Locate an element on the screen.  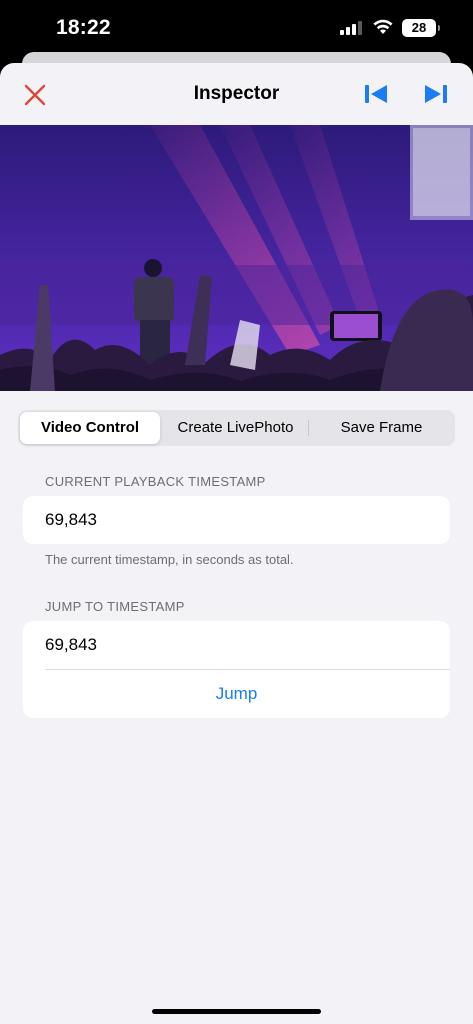
navigation-bar: Inspector is located at coordinates (236, 94).